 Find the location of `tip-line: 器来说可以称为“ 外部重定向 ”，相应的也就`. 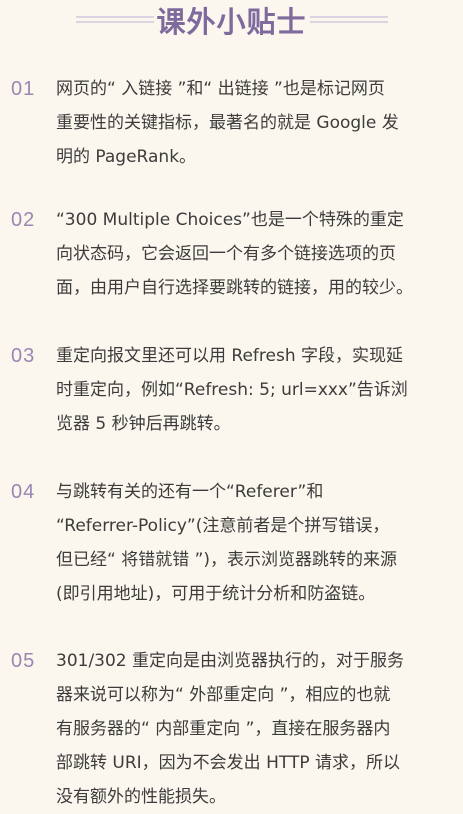

tip-line: 器来说可以称为“ 外部重定向 ”，相应的也就 is located at coordinates (223, 695).